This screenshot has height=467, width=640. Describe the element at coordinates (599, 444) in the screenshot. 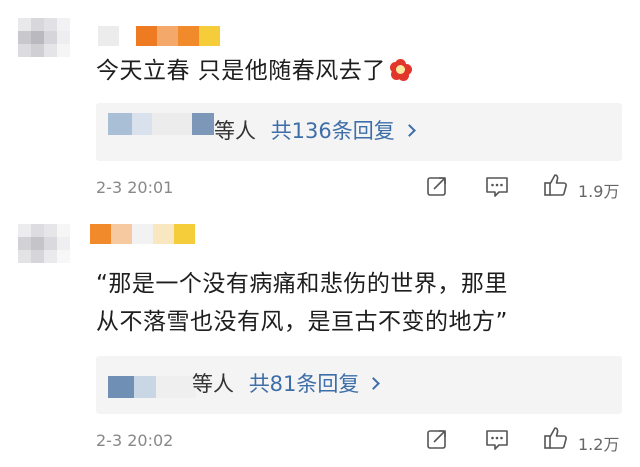

I see `like-count: 1.2万` at that location.